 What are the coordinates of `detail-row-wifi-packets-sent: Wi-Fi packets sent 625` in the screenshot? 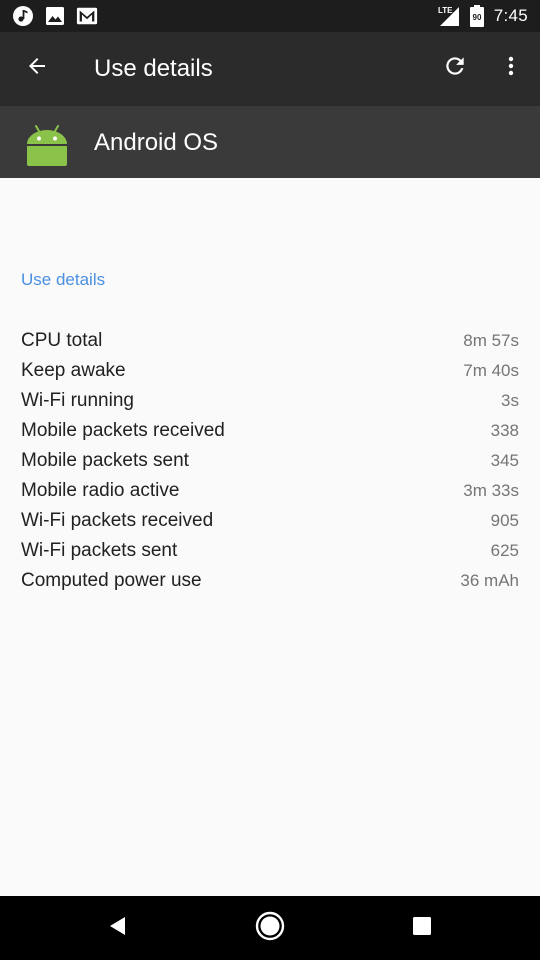 It's located at (270, 551).